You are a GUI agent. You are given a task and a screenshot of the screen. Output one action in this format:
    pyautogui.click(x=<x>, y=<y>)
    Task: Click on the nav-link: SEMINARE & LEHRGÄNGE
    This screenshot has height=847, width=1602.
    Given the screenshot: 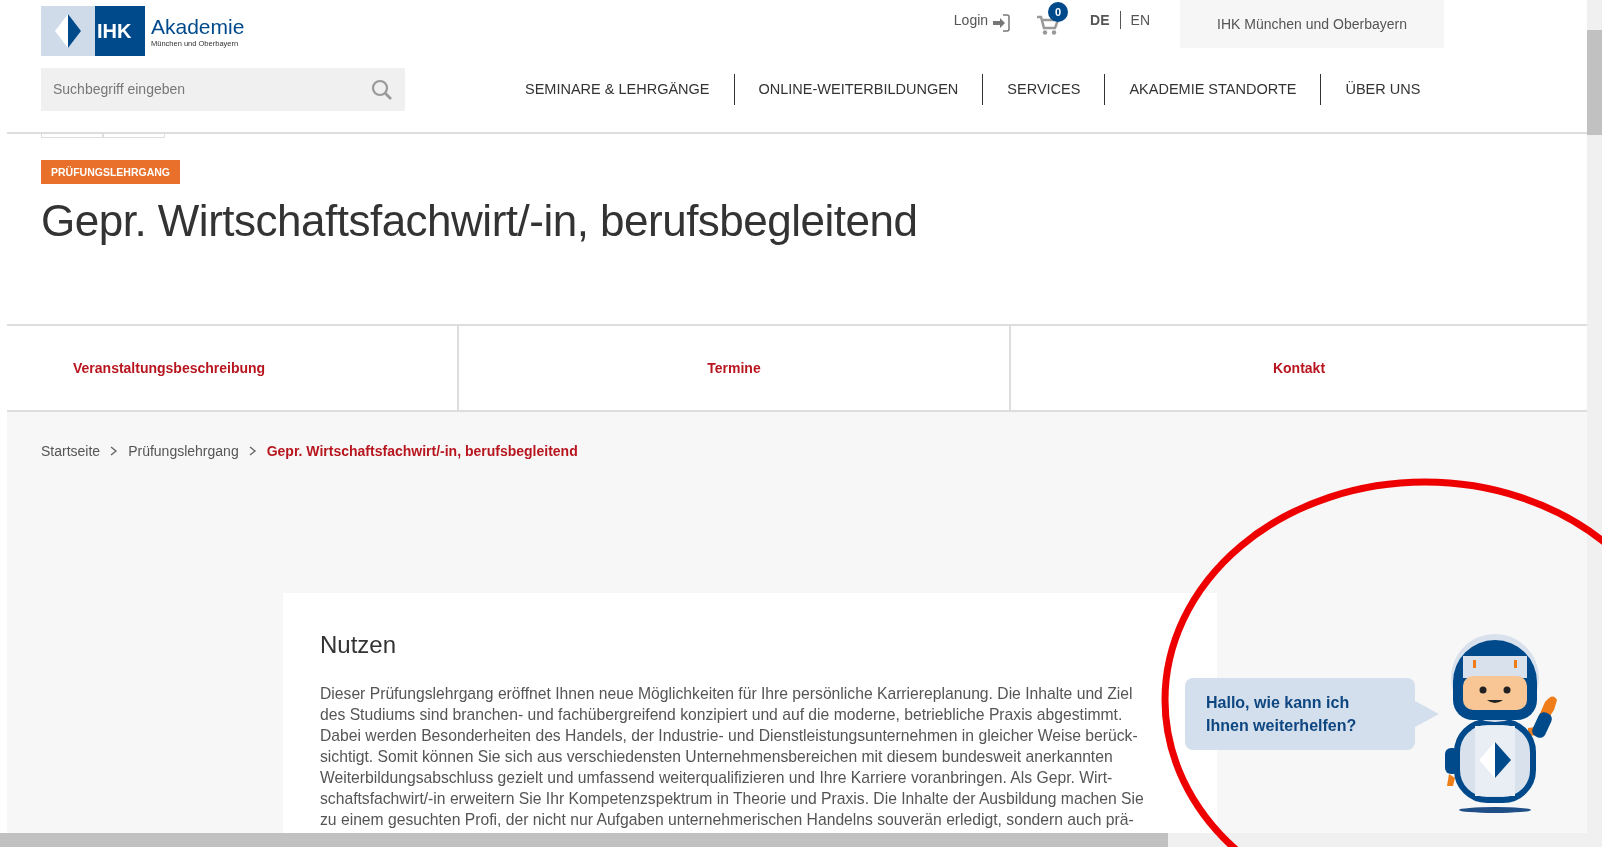 What is the action you would take?
    pyautogui.click(x=617, y=89)
    